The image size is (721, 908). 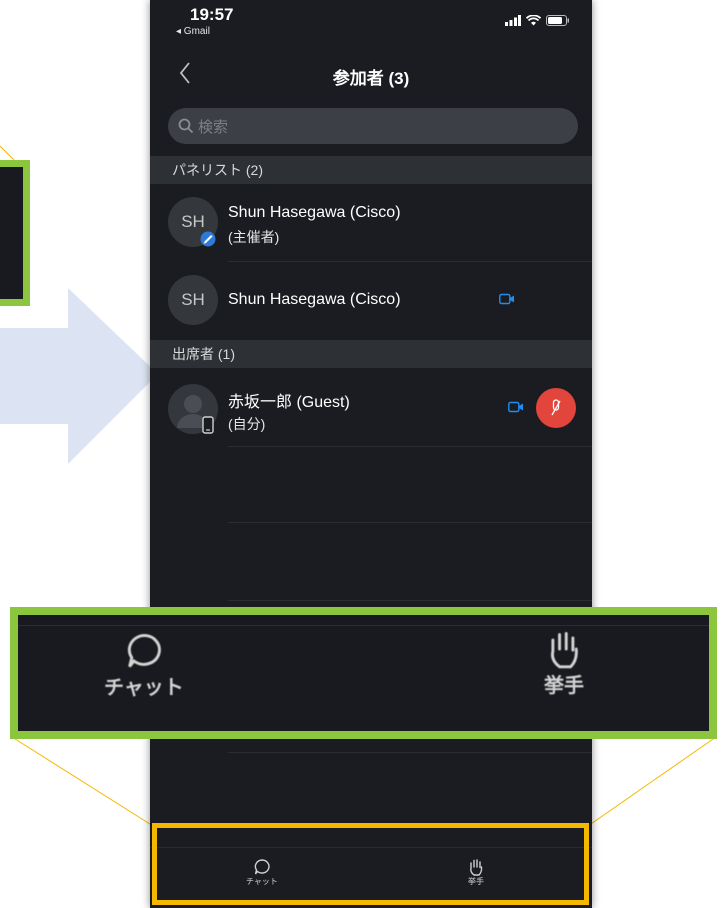 What do you see at coordinates (363, 673) in the screenshot?
I see `zoom-highlight-box: チャット 挙手` at bounding box center [363, 673].